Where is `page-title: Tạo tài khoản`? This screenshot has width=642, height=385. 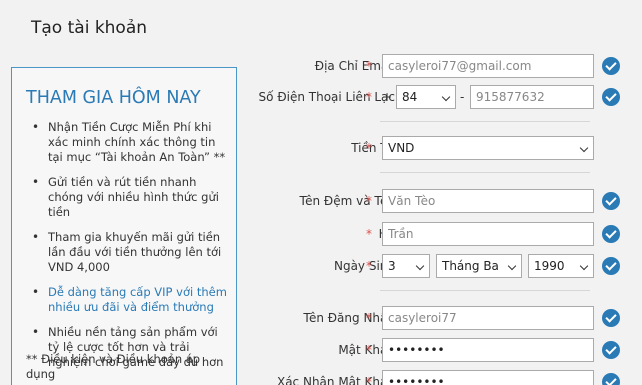 page-title: Tạo tài khoản is located at coordinates (89, 28).